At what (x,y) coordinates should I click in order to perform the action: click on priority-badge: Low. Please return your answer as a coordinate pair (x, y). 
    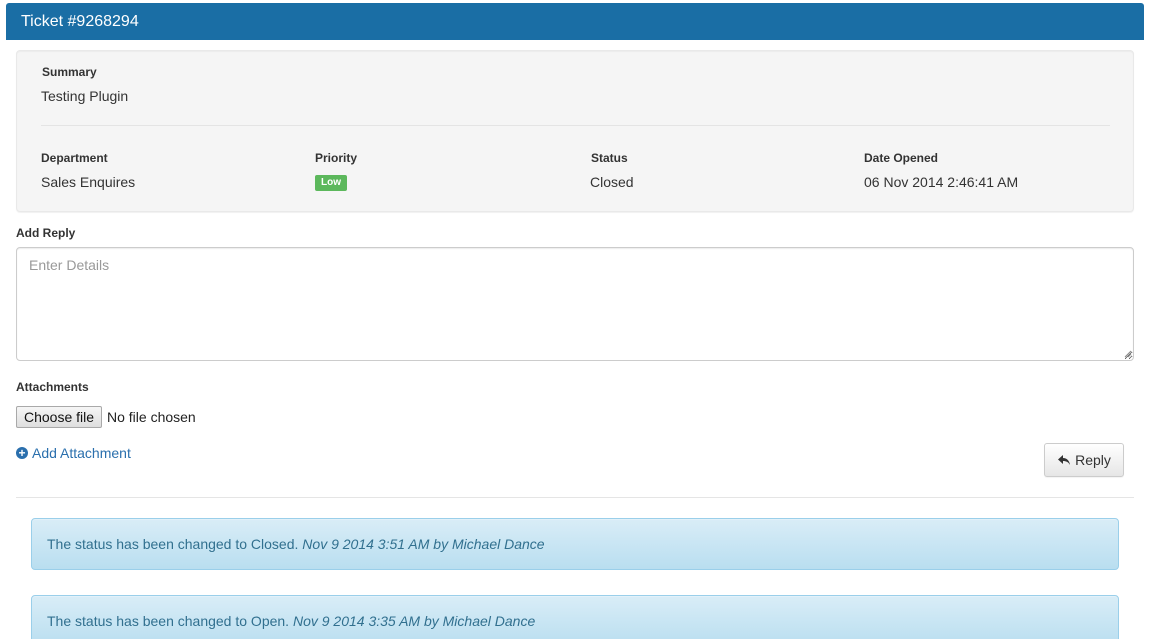
    Looking at the image, I should click on (331, 183).